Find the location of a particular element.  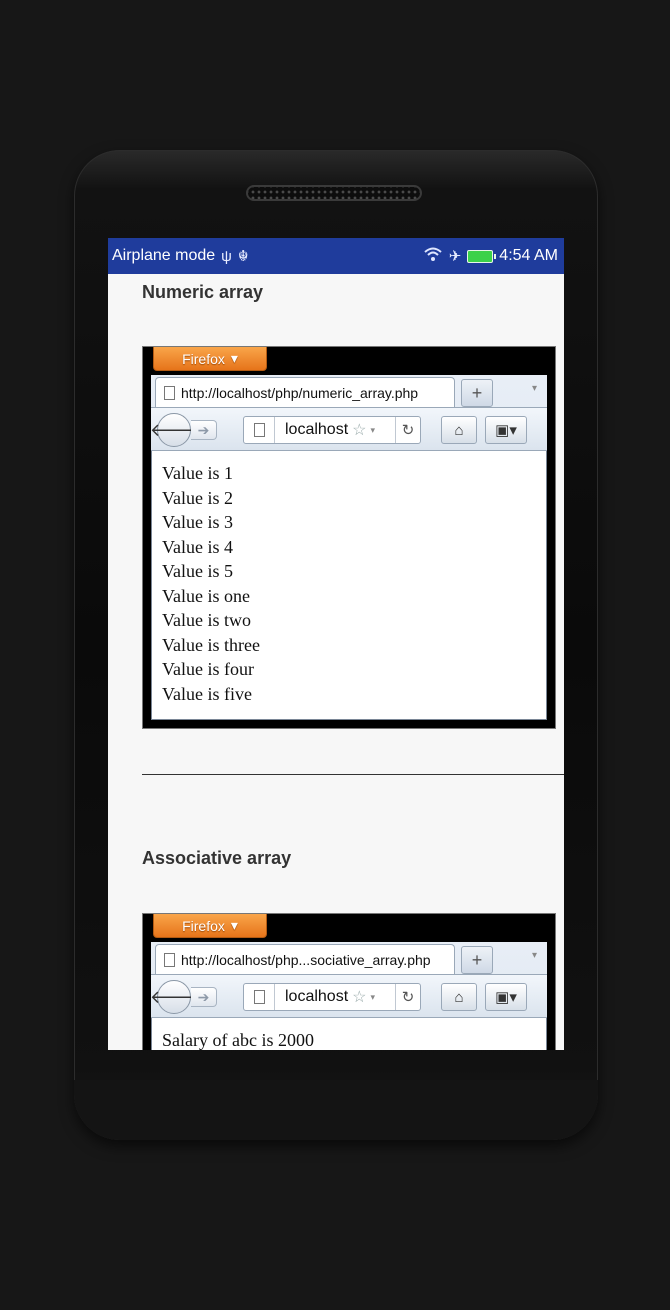

output-line: Value is one is located at coordinates (206, 595).